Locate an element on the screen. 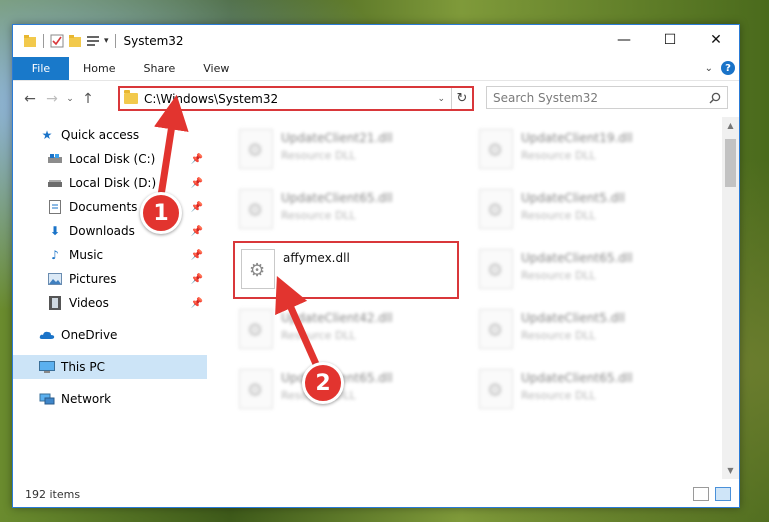  star-icon: ★ is located at coordinates (47, 135).